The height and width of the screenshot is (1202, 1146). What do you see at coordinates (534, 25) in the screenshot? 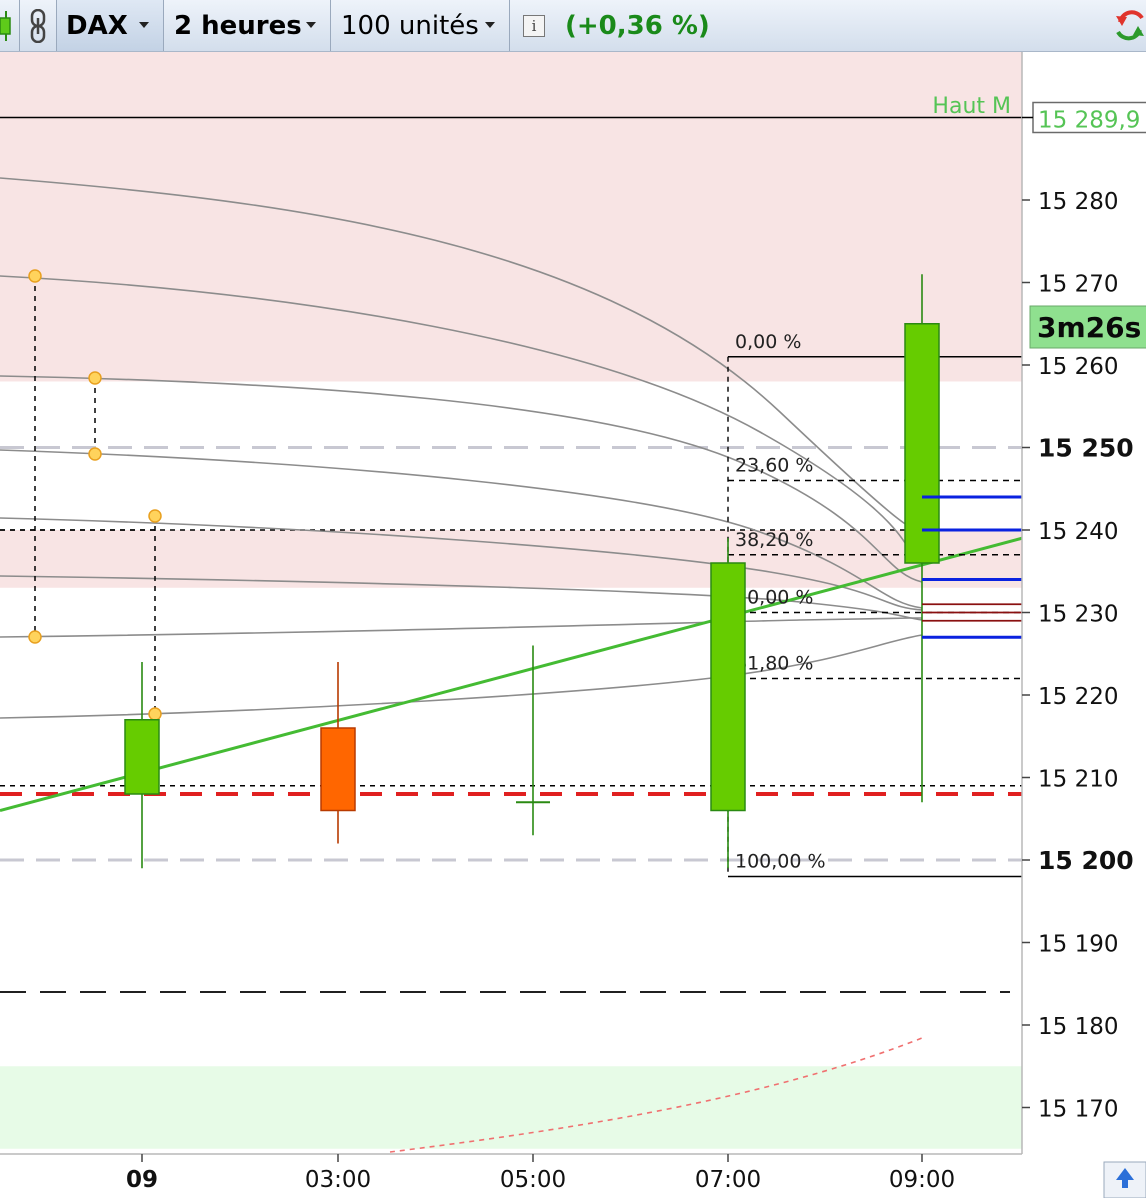
I see `info-icon: i` at bounding box center [534, 25].